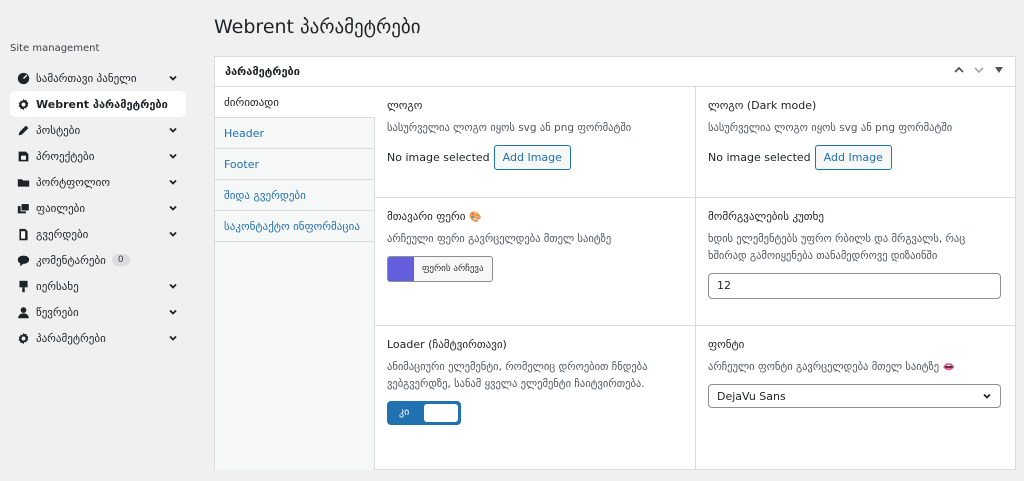  Describe the element at coordinates (23, 208) in the screenshot. I see `media-icon` at that location.